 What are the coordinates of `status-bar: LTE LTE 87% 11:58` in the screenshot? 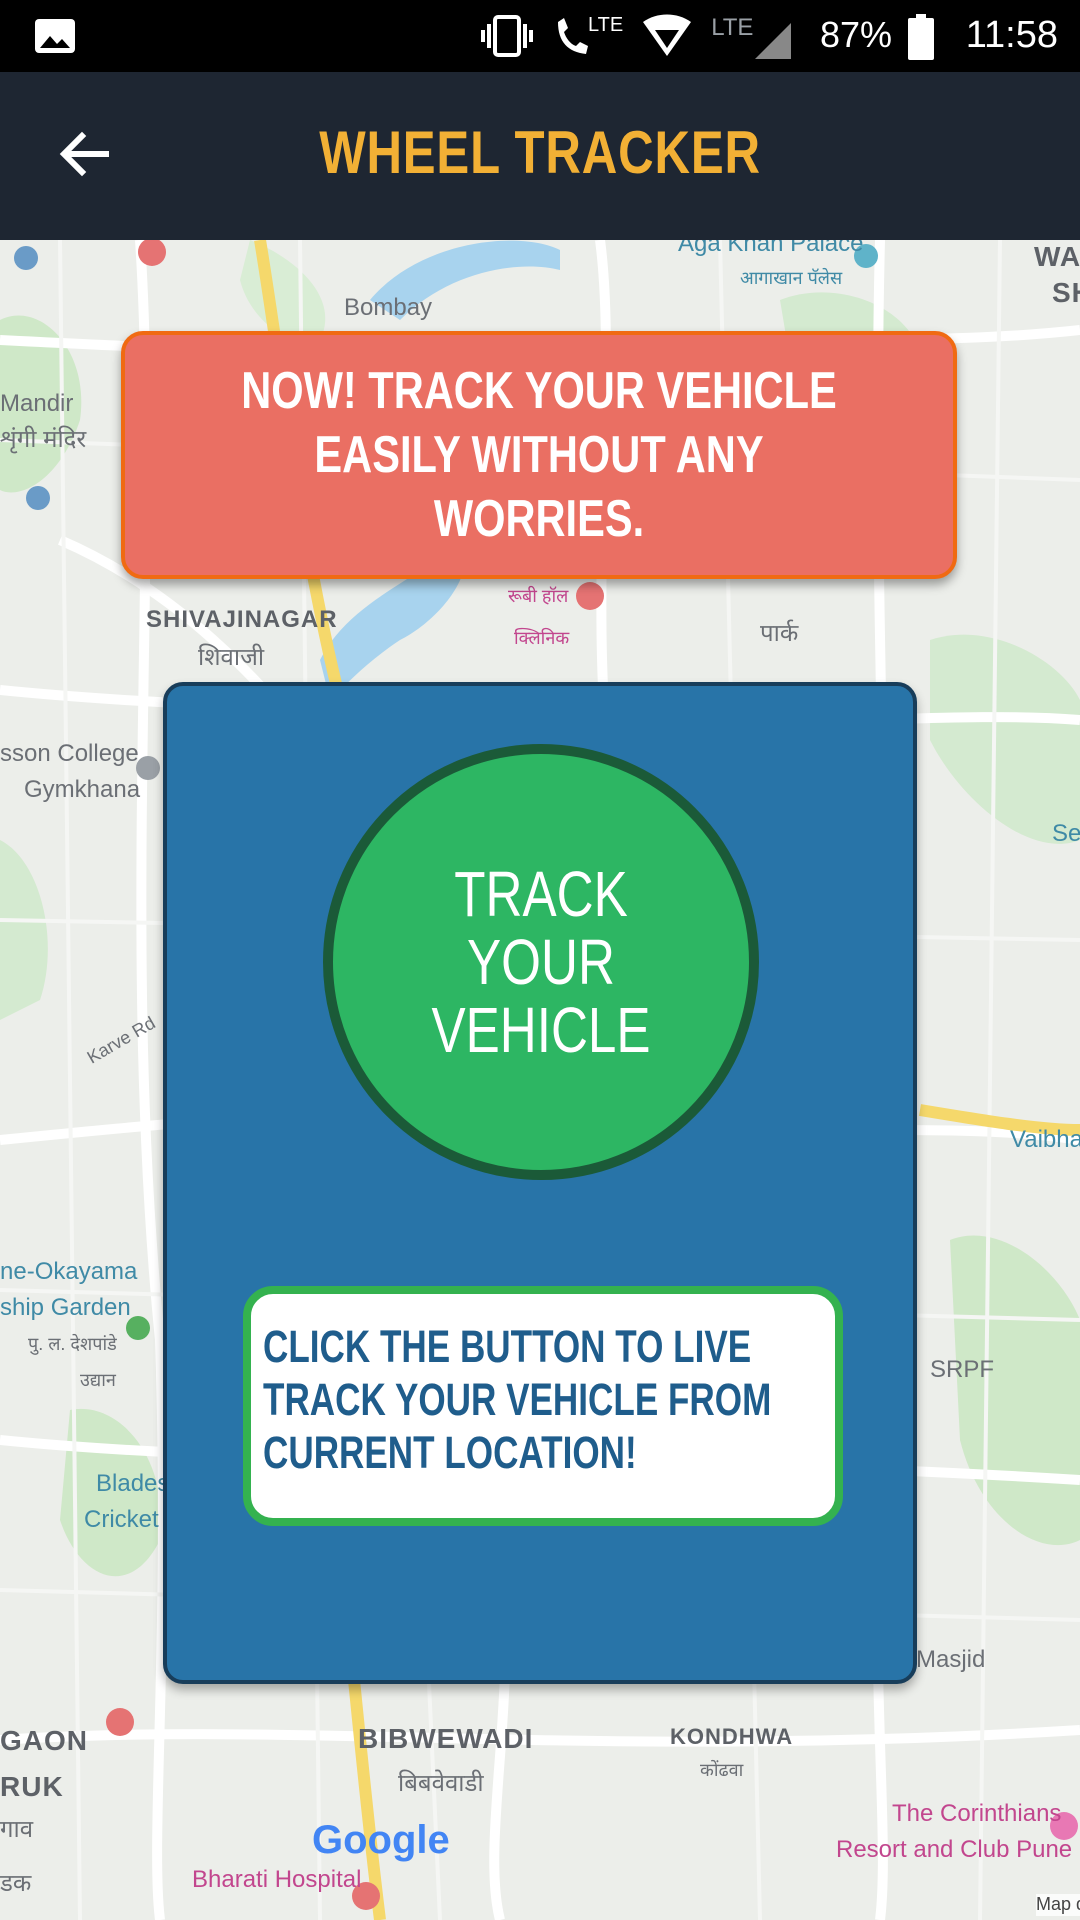 It's located at (540, 36).